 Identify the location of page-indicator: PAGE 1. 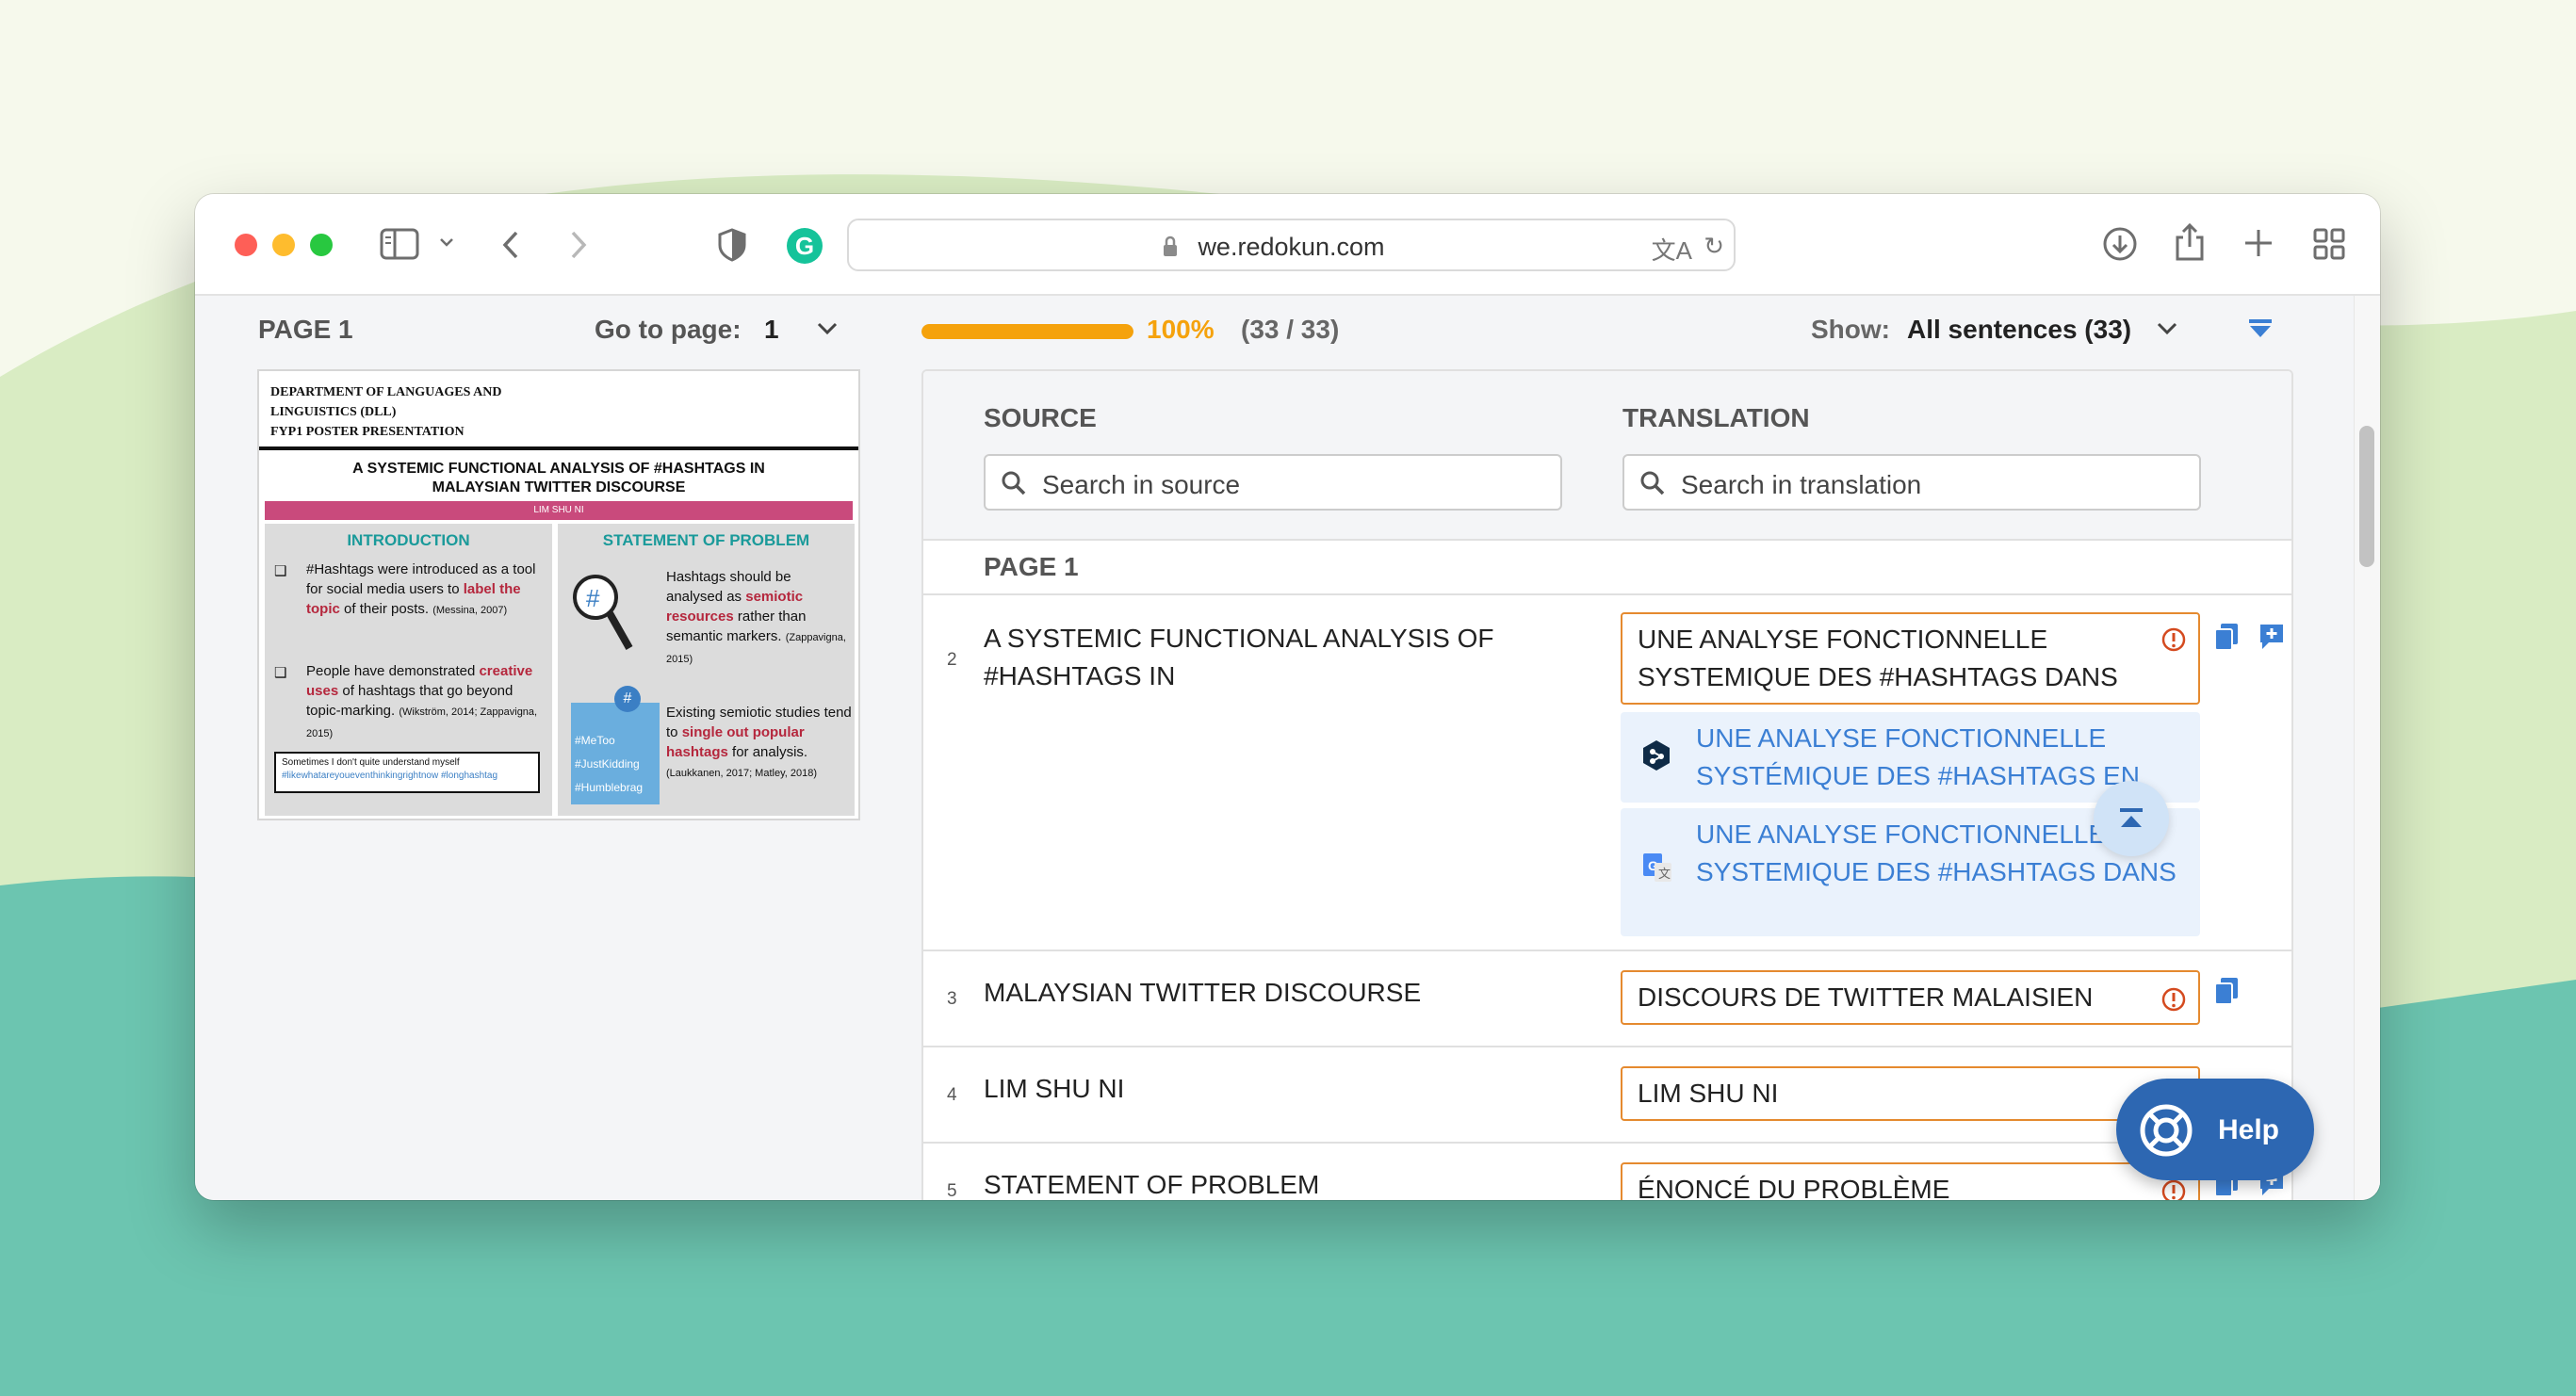
(305, 329).